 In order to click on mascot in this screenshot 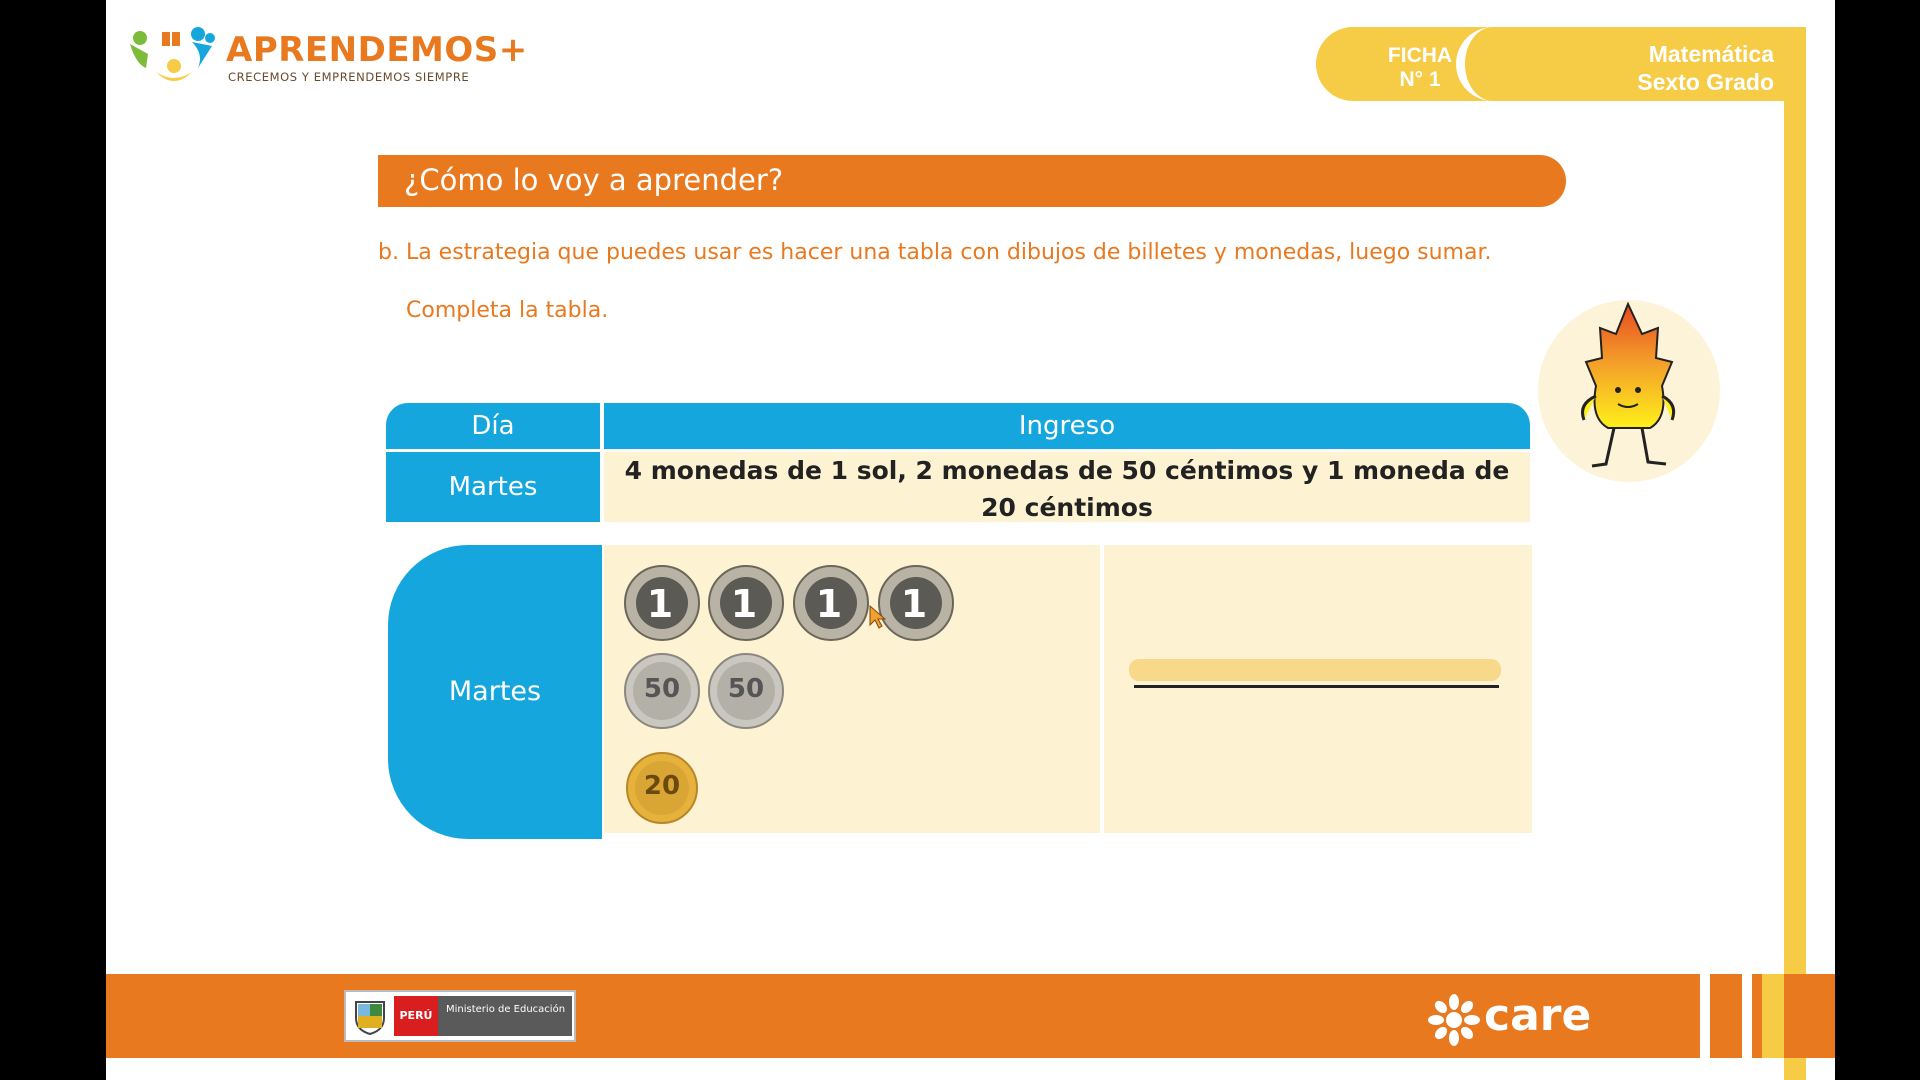, I will do `click(1629, 391)`.